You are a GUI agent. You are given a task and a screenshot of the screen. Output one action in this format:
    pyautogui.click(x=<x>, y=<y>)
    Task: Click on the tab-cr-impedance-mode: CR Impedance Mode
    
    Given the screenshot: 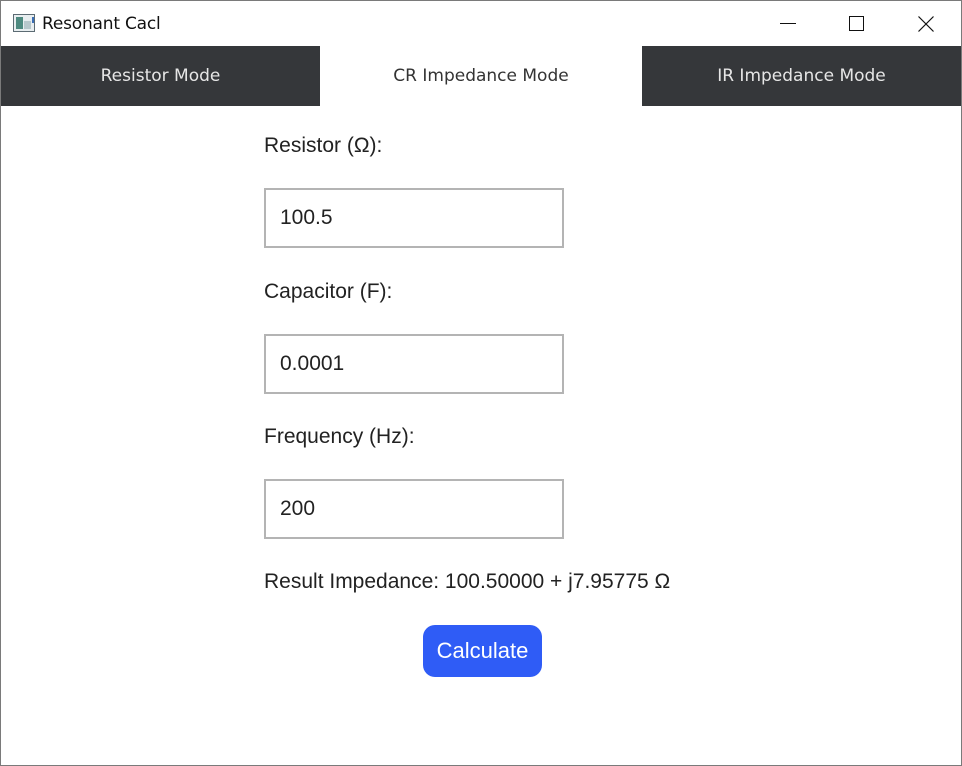 What is the action you would take?
    pyautogui.click(x=481, y=76)
    